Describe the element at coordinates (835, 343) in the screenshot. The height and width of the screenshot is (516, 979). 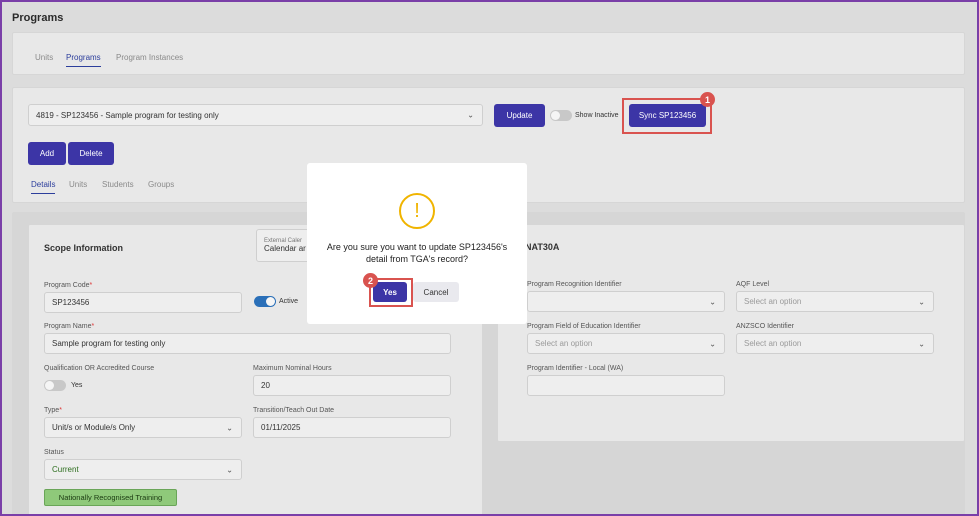
I see `anzsco-select: Select an option ⌄` at that location.